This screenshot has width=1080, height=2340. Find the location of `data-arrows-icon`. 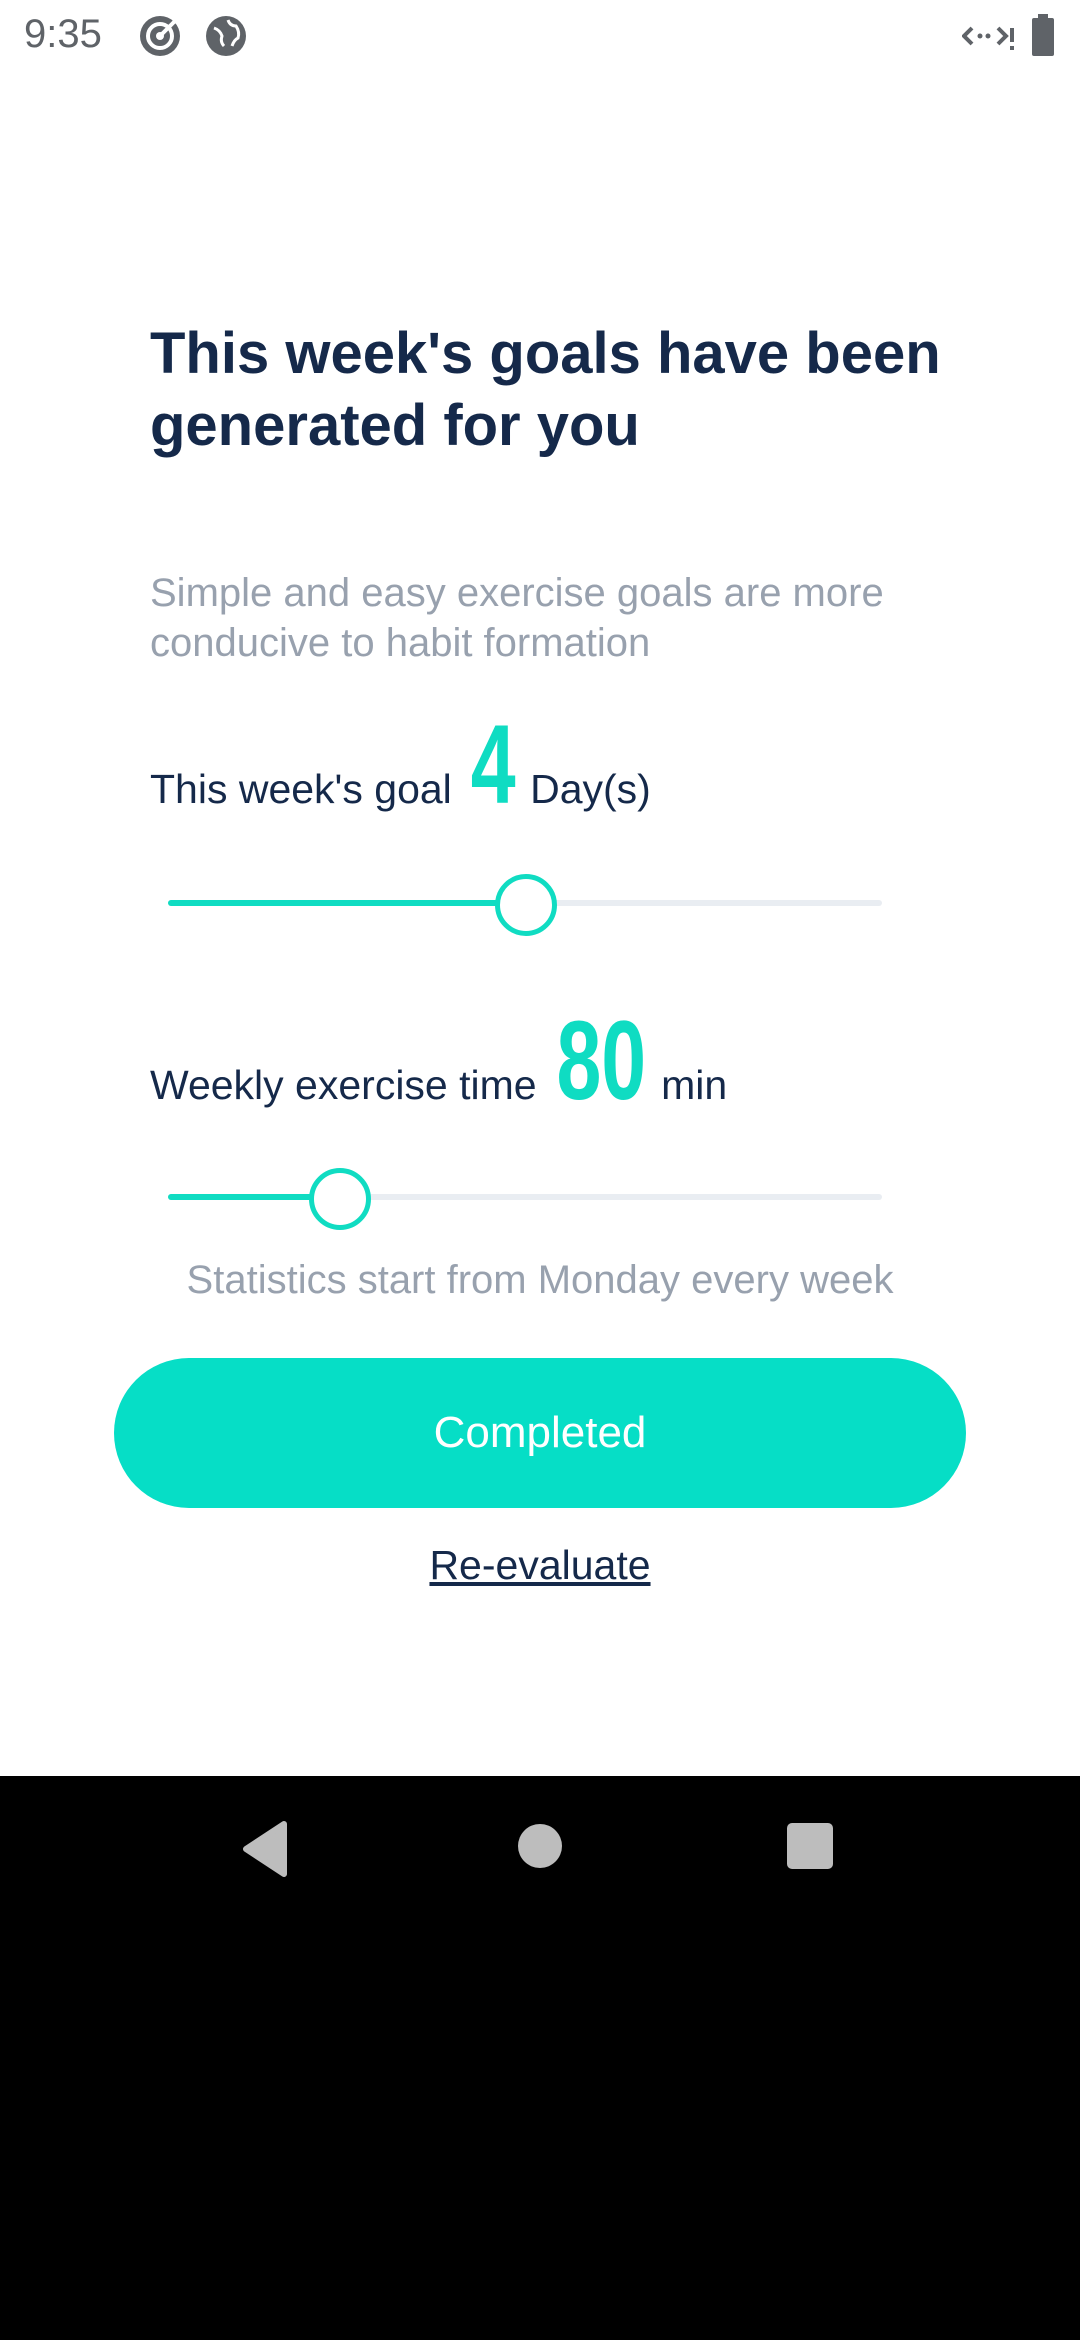

data-arrows-icon is located at coordinates (988, 38).